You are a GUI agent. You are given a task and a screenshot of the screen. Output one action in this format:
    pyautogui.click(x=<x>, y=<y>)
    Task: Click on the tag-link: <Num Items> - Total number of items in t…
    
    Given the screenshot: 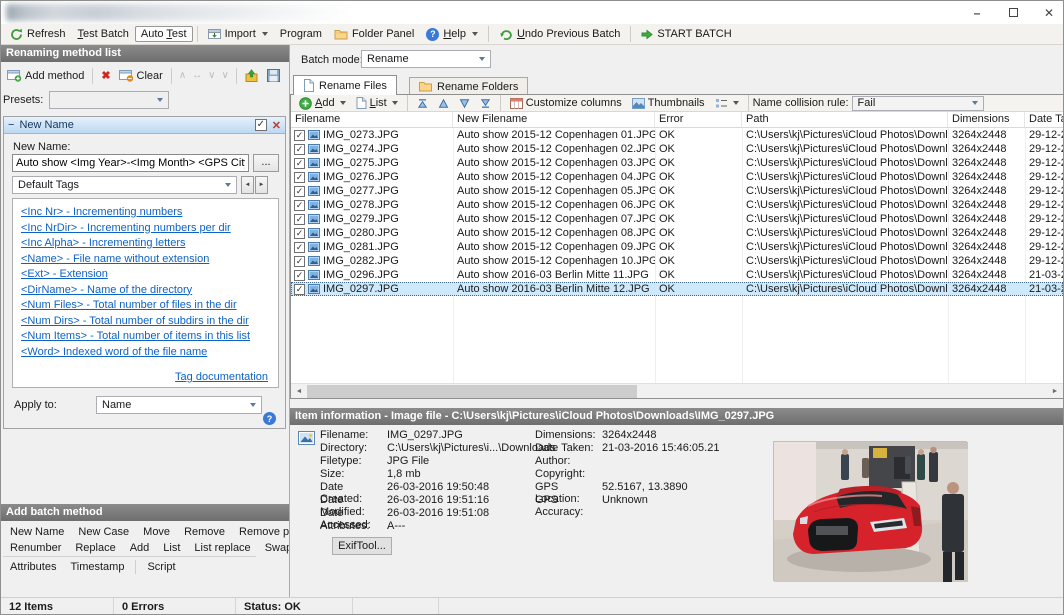 What is the action you would take?
    pyautogui.click(x=145, y=336)
    